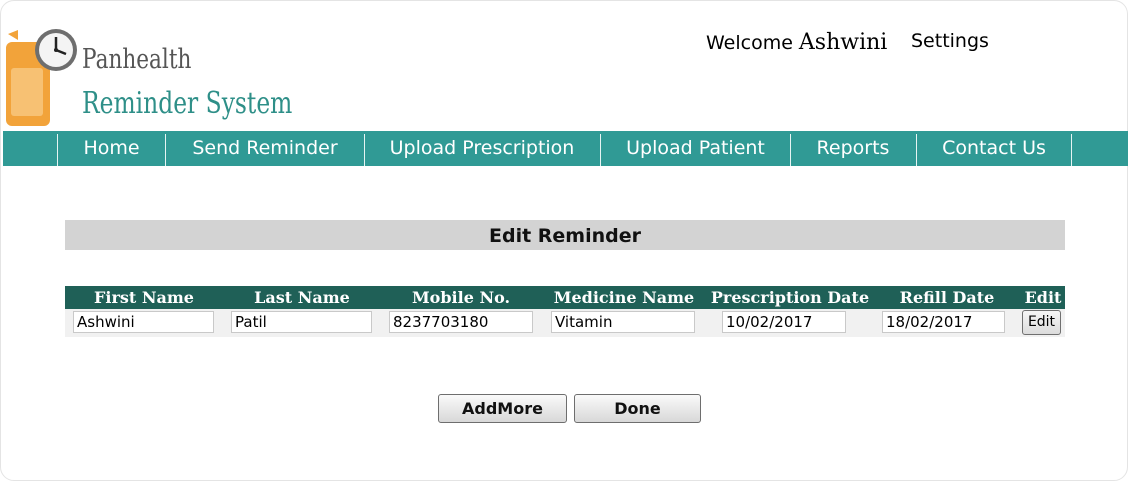  Describe the element at coordinates (796, 42) in the screenshot. I see `welcome-text: Welcome Ashwini` at that location.